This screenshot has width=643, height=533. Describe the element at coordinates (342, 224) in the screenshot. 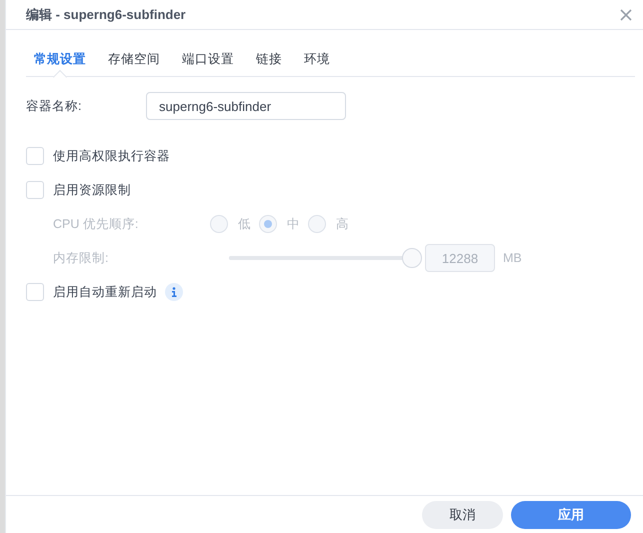

I see `radio-label: 高` at that location.